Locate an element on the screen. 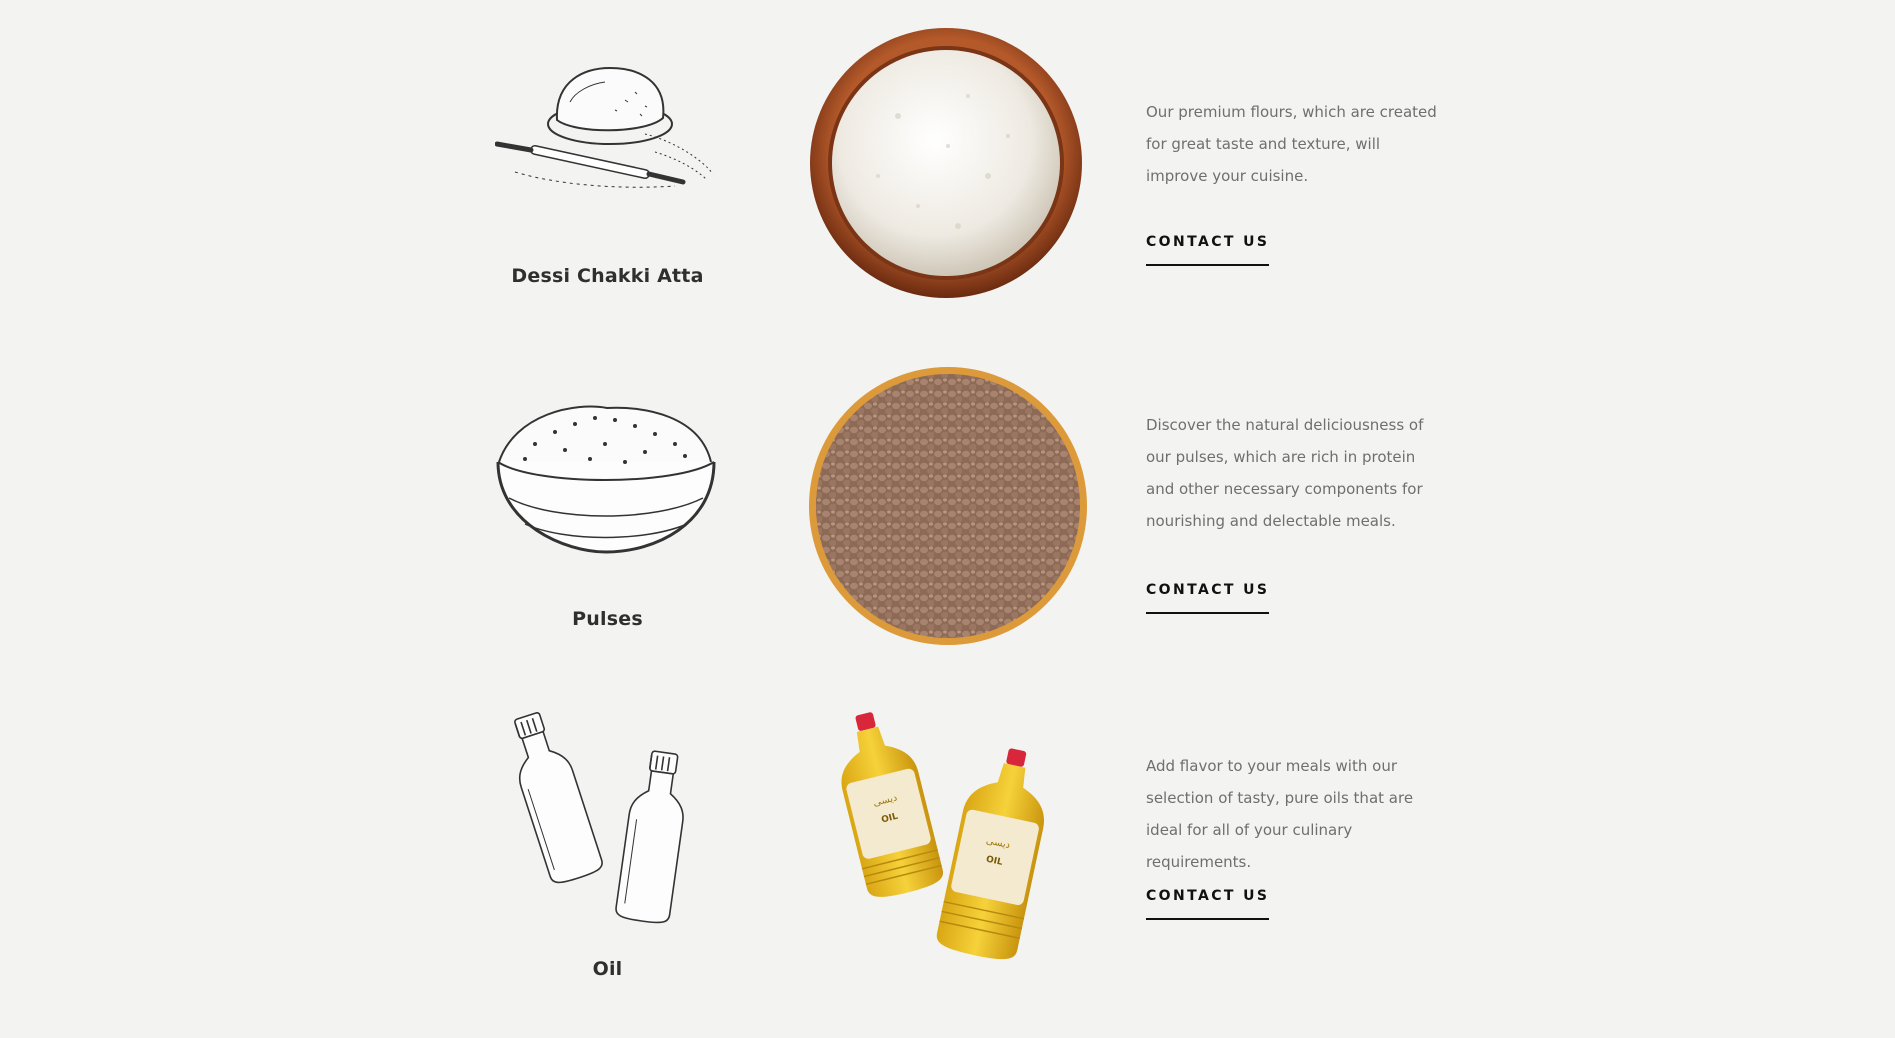 The image size is (1895, 1038). bowl-of-grains-icon is located at coordinates (606, 479).